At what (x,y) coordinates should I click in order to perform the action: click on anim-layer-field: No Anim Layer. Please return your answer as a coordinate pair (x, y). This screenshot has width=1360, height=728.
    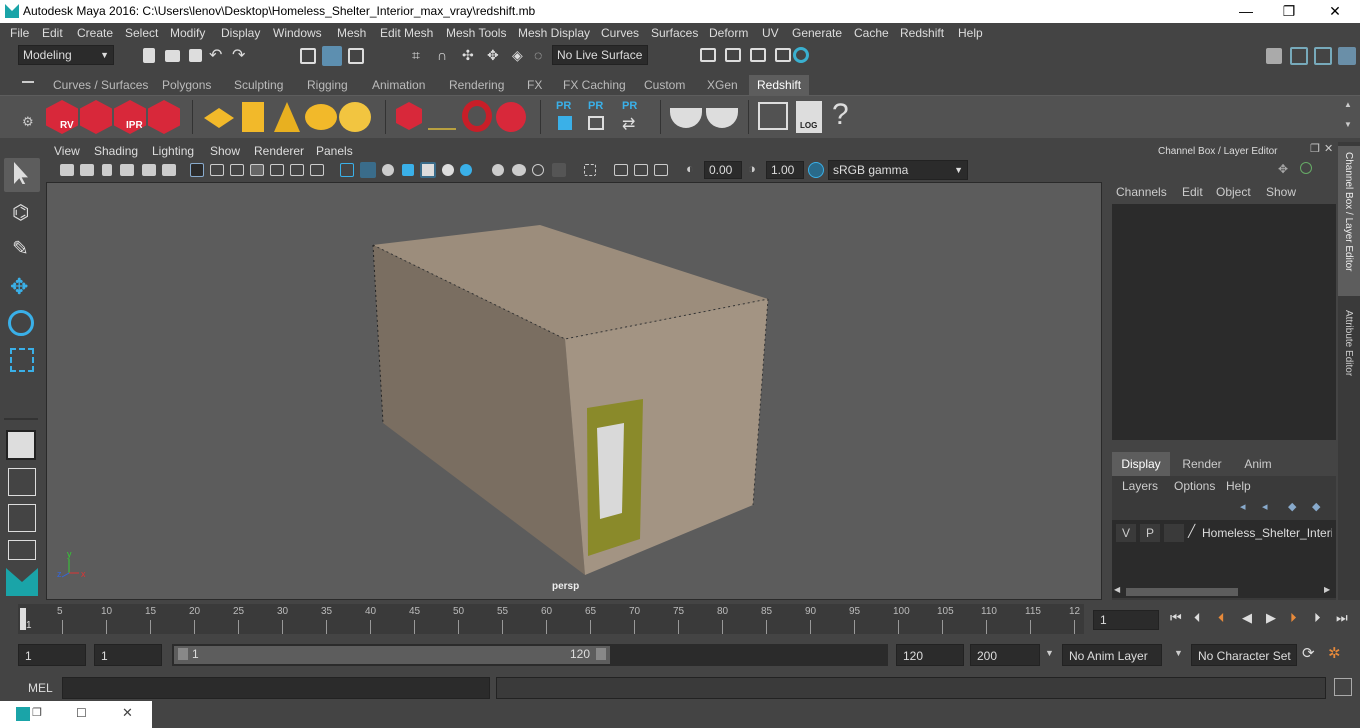
    Looking at the image, I should click on (1112, 655).